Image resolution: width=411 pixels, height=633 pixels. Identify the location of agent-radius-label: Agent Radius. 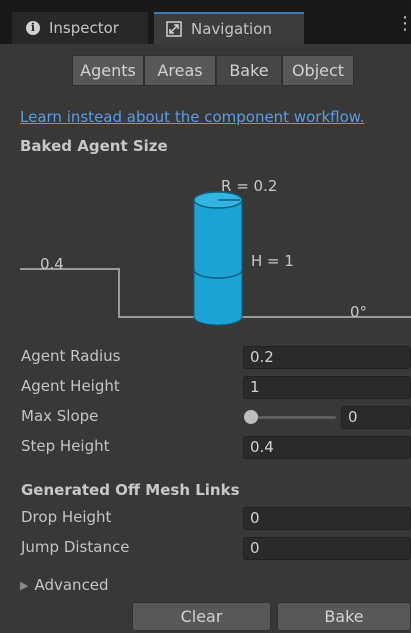
(71, 356).